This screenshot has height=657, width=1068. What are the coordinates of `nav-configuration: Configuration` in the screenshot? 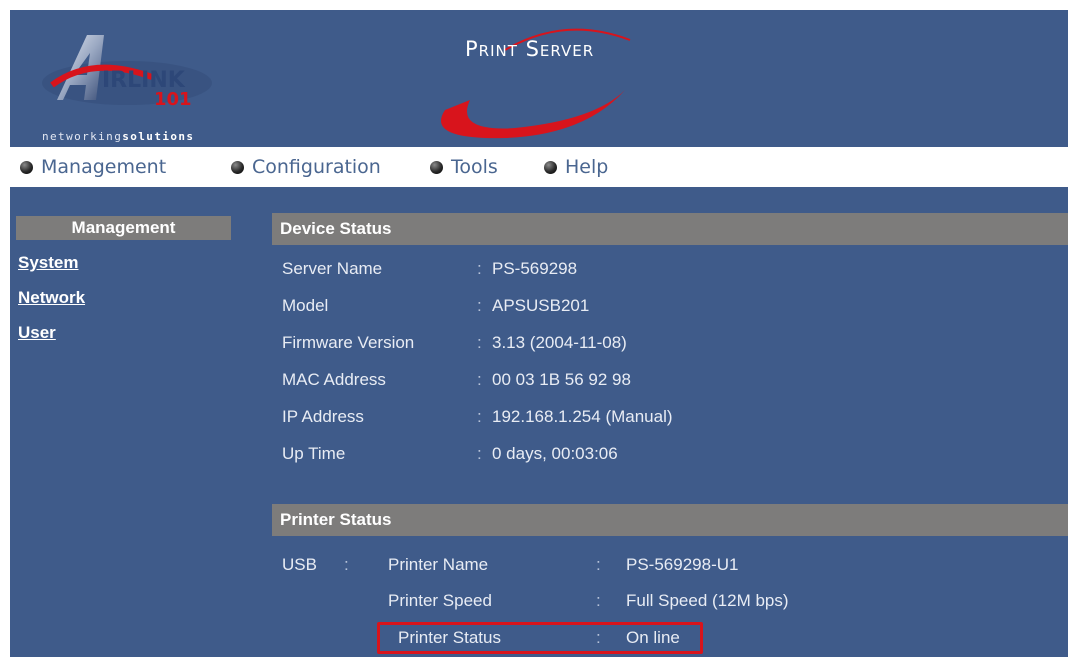 It's located at (306, 167).